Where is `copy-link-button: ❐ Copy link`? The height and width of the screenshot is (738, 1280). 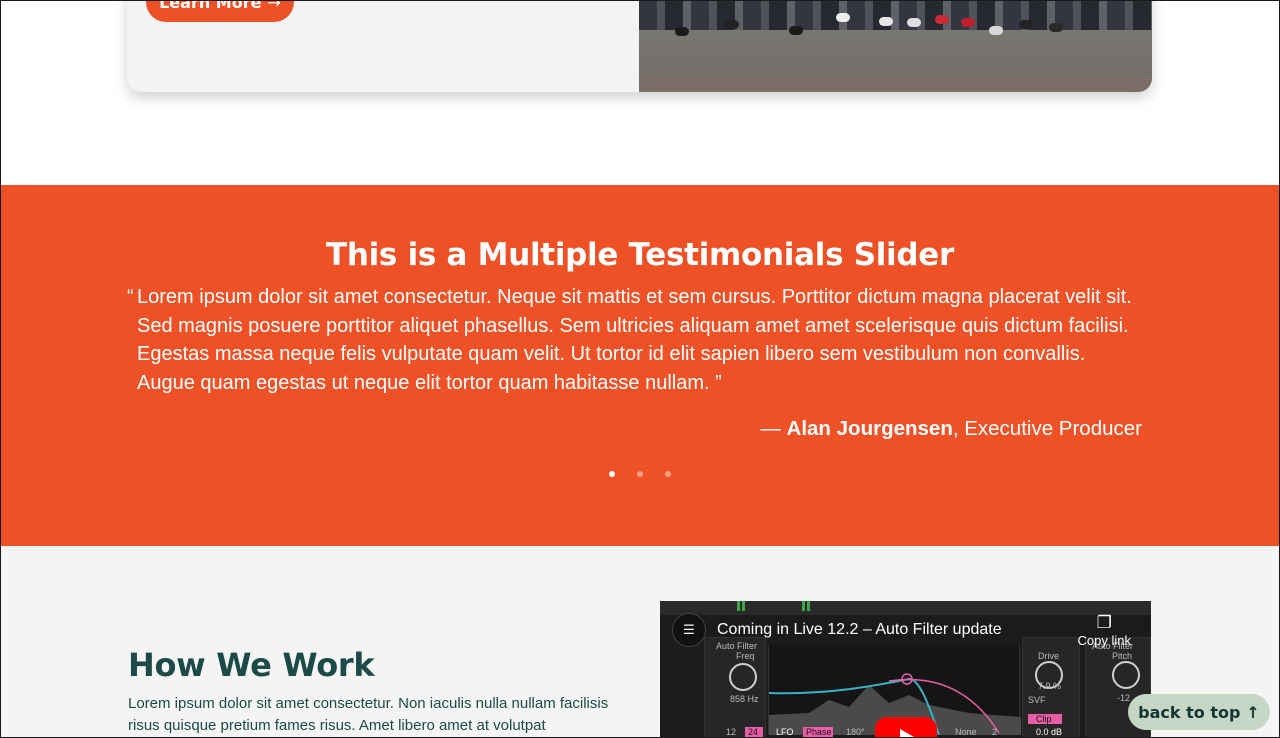
copy-link-button: ❐ Copy link is located at coordinates (1104, 630).